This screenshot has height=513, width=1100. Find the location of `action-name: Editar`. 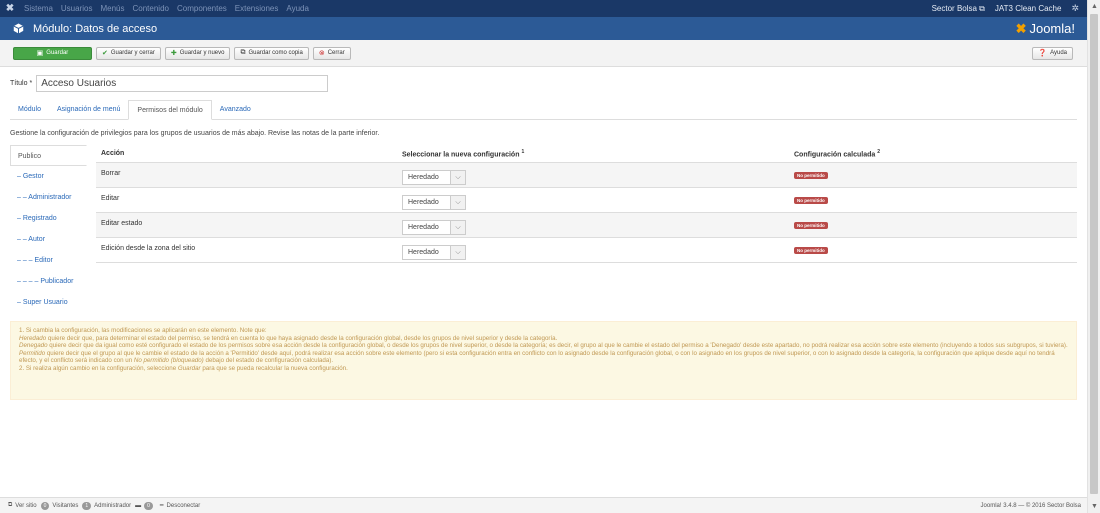

action-name: Editar is located at coordinates (110, 198).